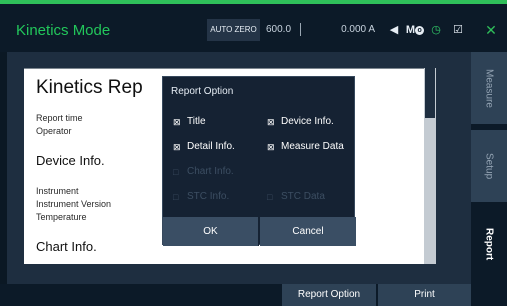 This screenshot has width=507, height=306. I want to click on absorbance-readout: 0.000 A, so click(358, 29).